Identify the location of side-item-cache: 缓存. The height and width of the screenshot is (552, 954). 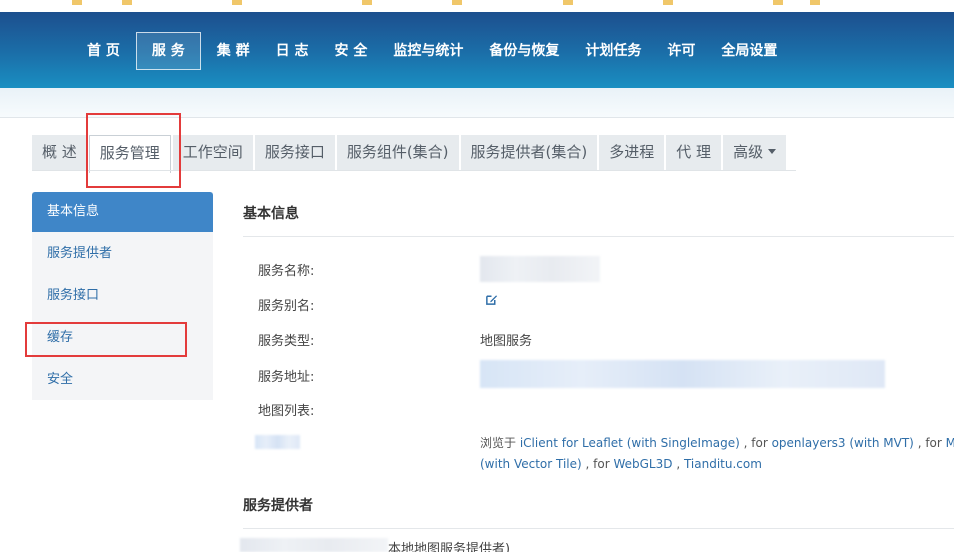
(122, 339).